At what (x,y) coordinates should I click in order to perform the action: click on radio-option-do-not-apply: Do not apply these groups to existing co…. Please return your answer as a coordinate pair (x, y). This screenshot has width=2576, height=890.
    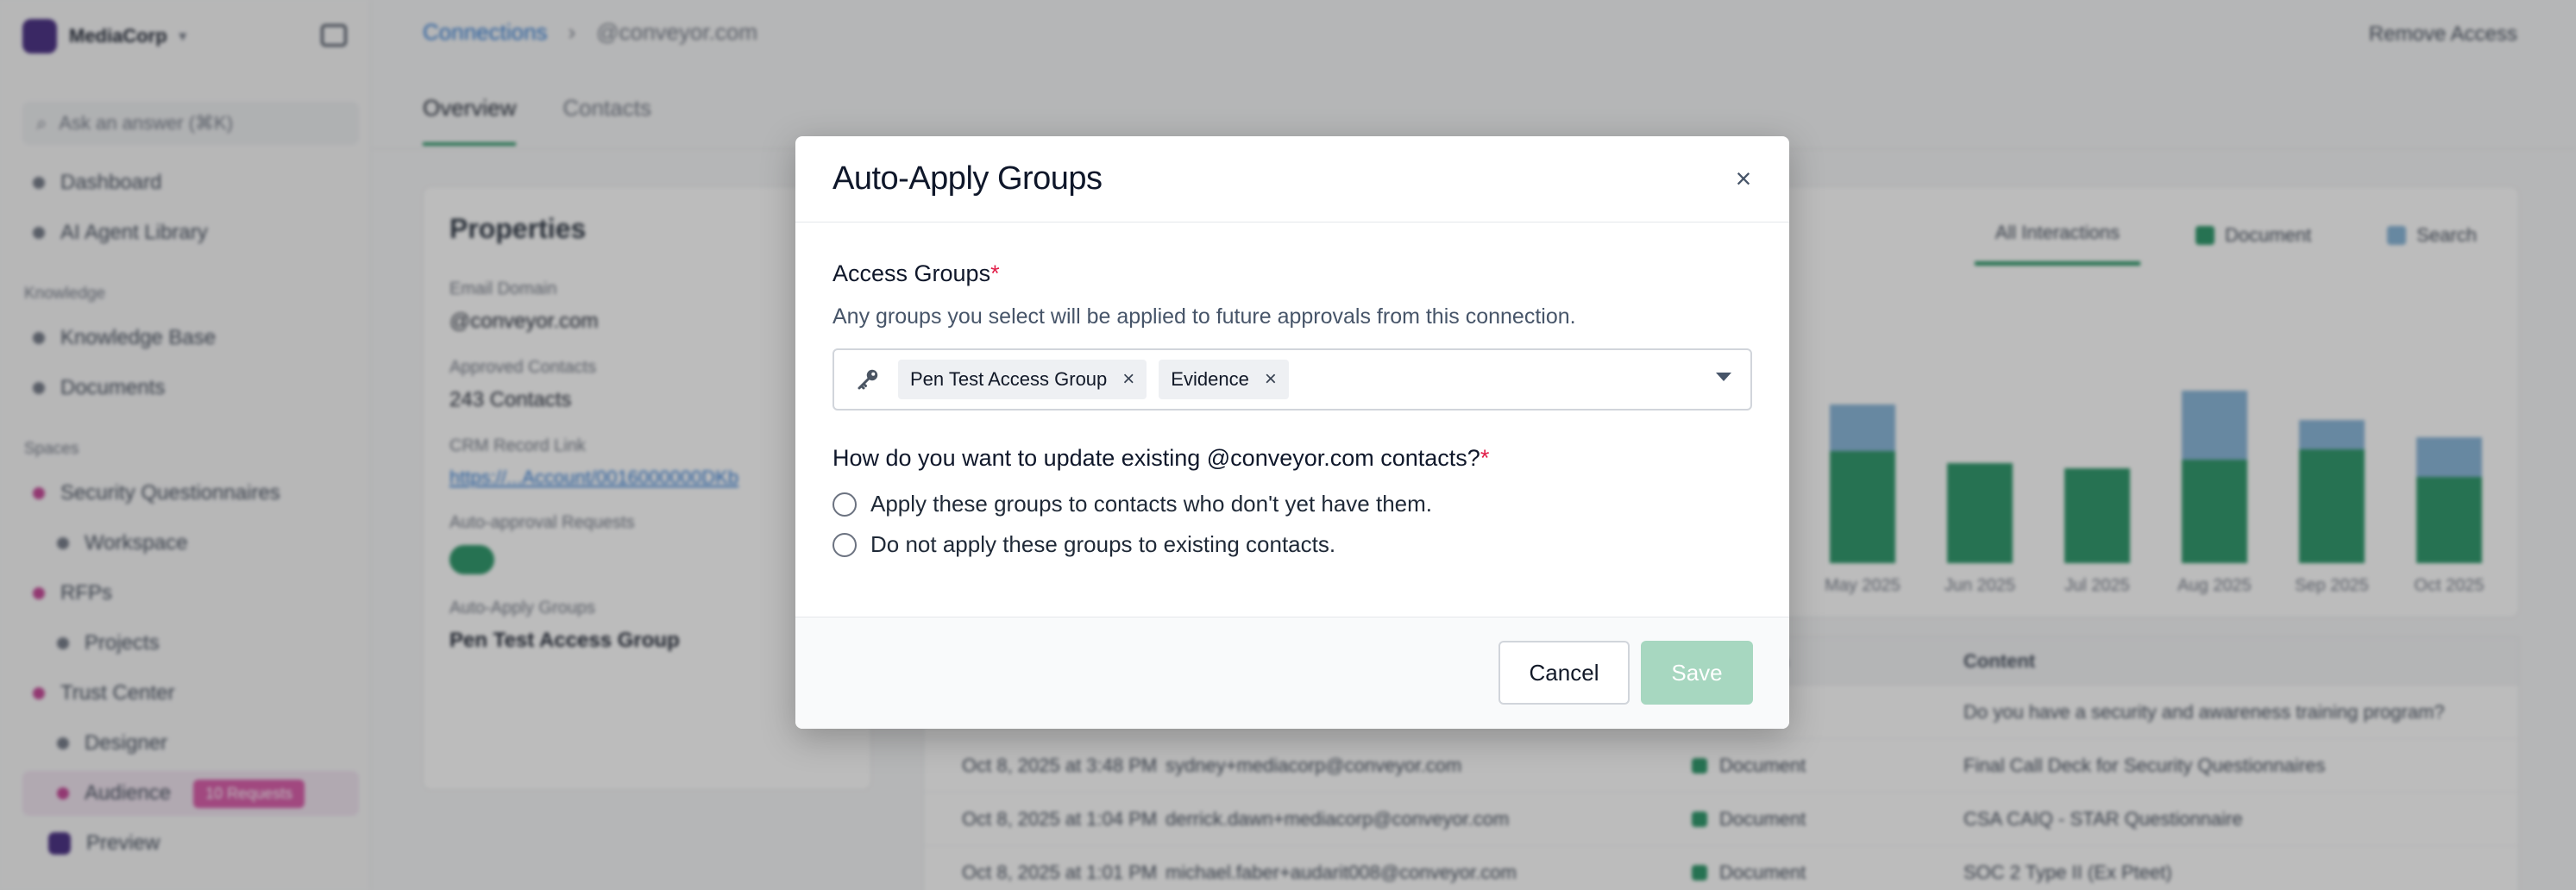
    Looking at the image, I should click on (1292, 544).